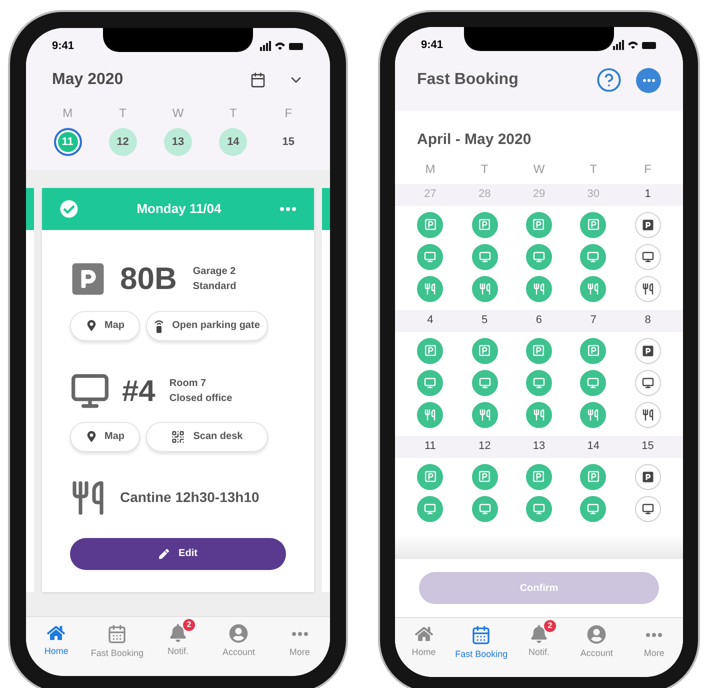 This screenshot has height=688, width=706. Describe the element at coordinates (178, 142) in the screenshot. I see `day-button: 13` at that location.